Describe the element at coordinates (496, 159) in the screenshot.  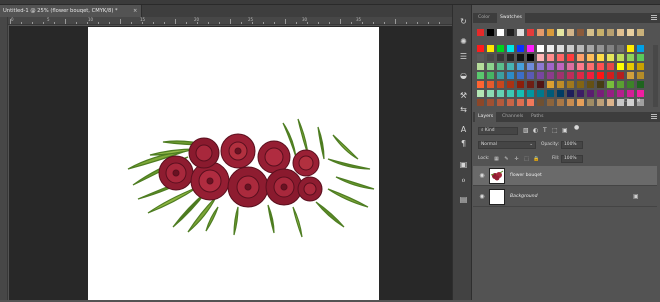
I see `lock-transparent-icon: ▦` at that location.